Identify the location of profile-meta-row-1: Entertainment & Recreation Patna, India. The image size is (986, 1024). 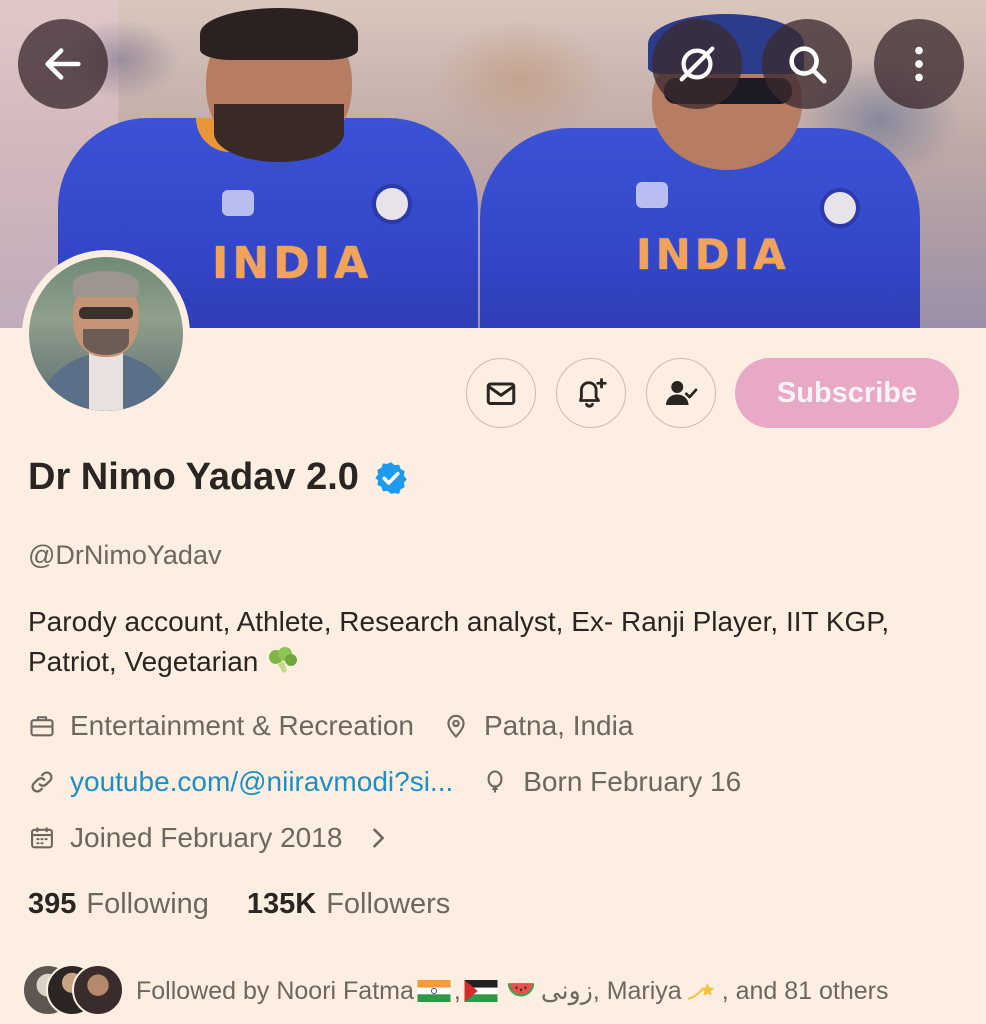
(330, 726).